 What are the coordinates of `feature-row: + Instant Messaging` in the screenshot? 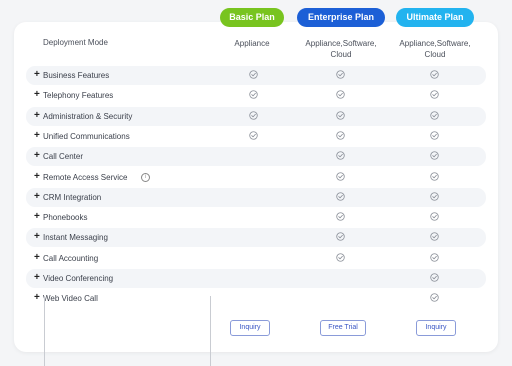 It's located at (256, 238).